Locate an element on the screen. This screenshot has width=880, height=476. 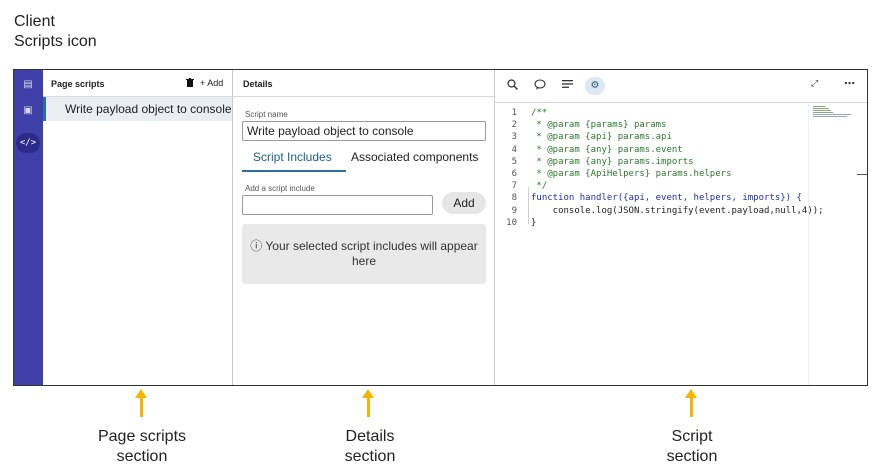
code-line: * @param {any} params.event is located at coordinates (607, 149).